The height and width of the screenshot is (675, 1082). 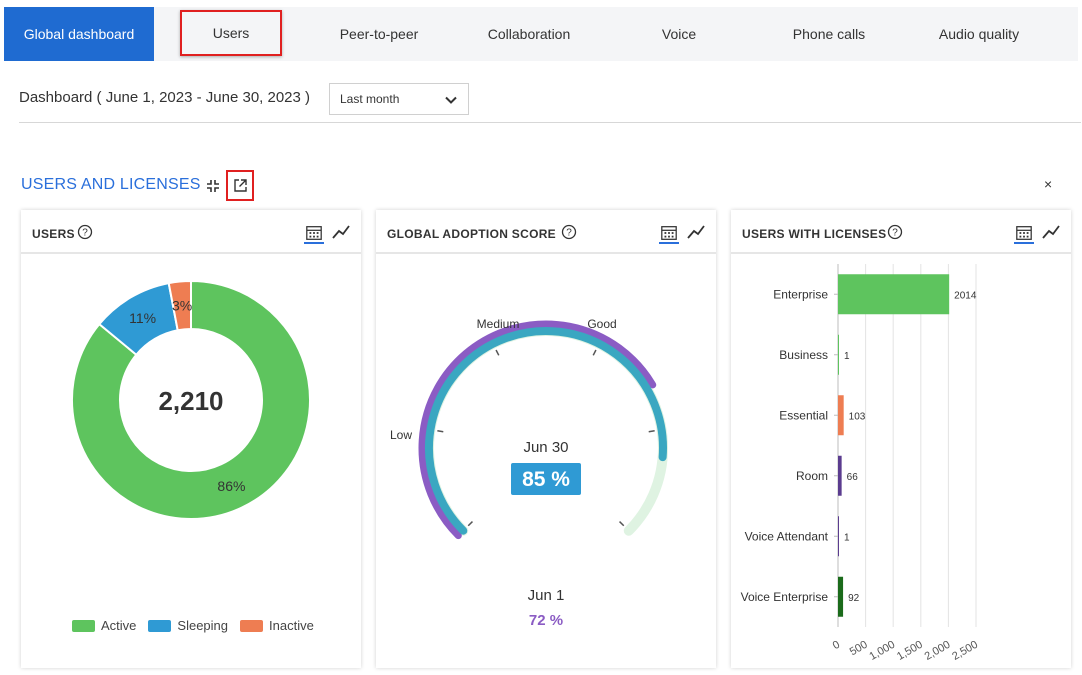 I want to click on bar-voice-enterprise, so click(x=841, y=596).